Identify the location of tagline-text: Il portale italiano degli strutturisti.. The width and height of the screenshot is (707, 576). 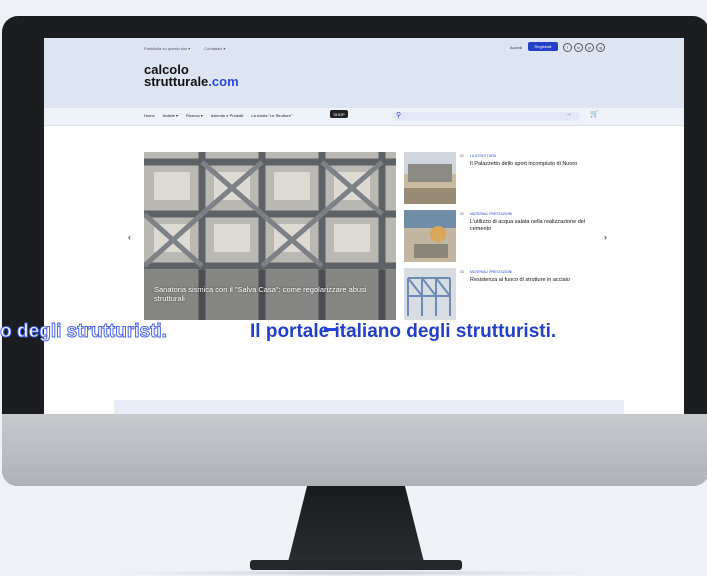
(403, 331).